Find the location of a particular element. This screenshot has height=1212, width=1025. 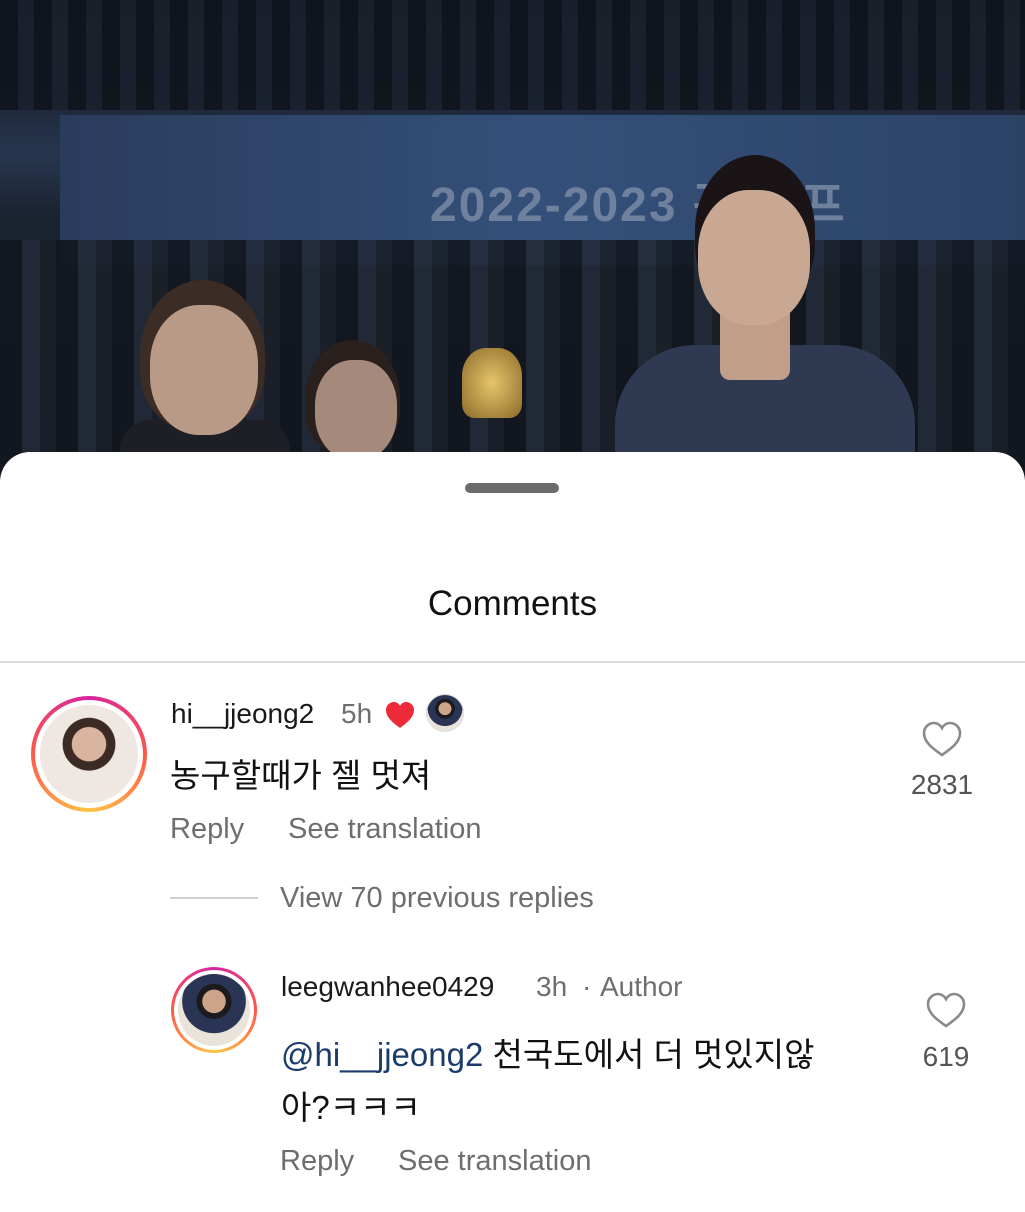

author-badge: Author is located at coordinates (641, 986).